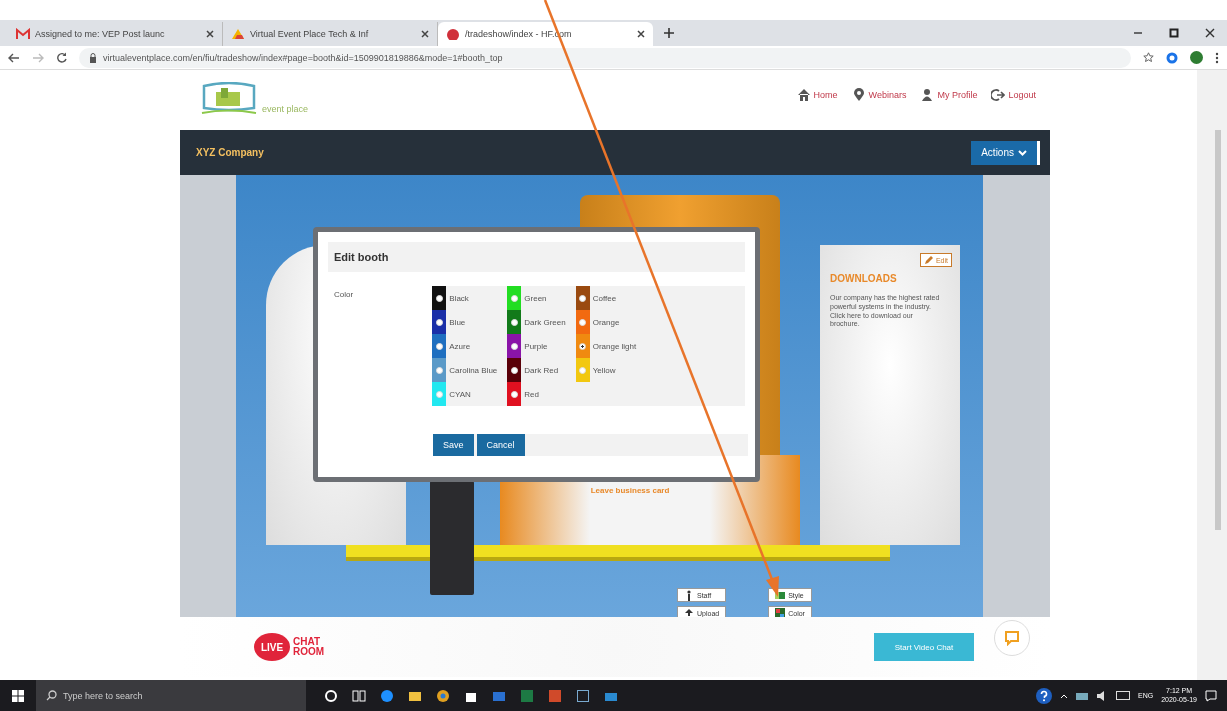 This screenshot has height=711, width=1227. What do you see at coordinates (536, 370) in the screenshot?
I see `color-option: Dark Red` at bounding box center [536, 370].